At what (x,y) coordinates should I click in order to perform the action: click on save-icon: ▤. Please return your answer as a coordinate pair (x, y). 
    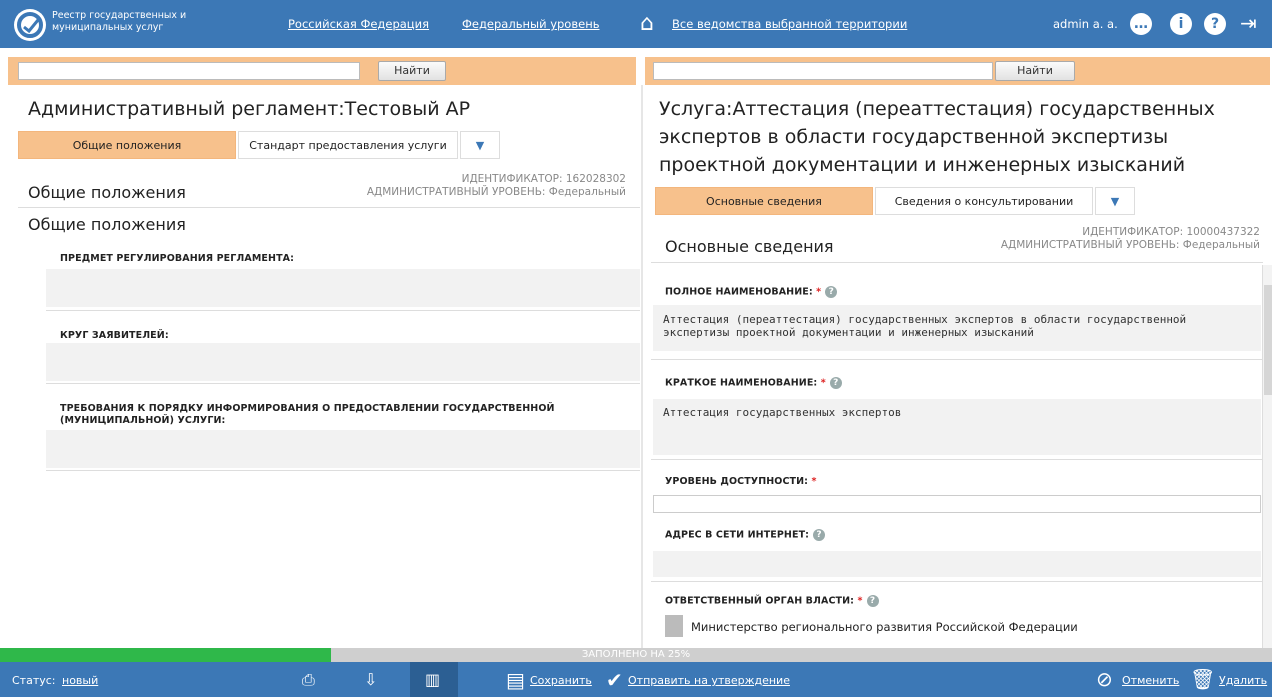
    Looking at the image, I should click on (515, 680).